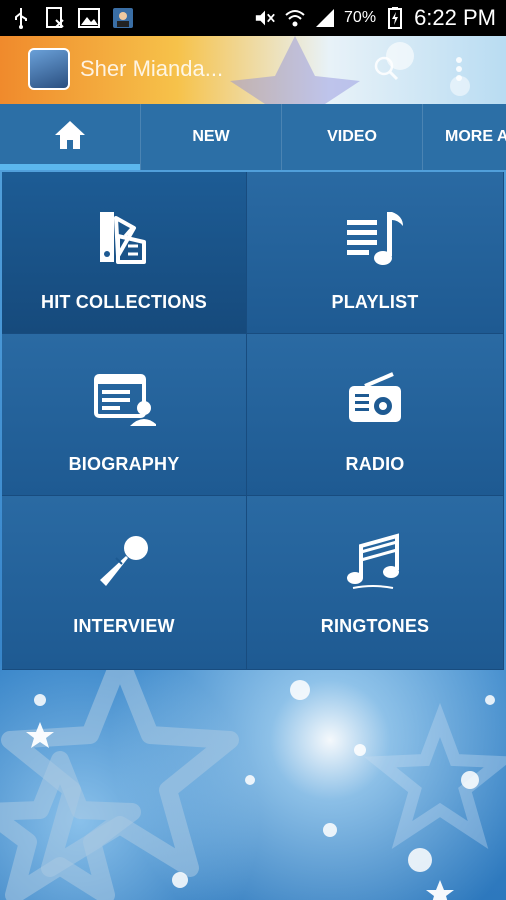  I want to click on battery-icon, so click(395, 18).